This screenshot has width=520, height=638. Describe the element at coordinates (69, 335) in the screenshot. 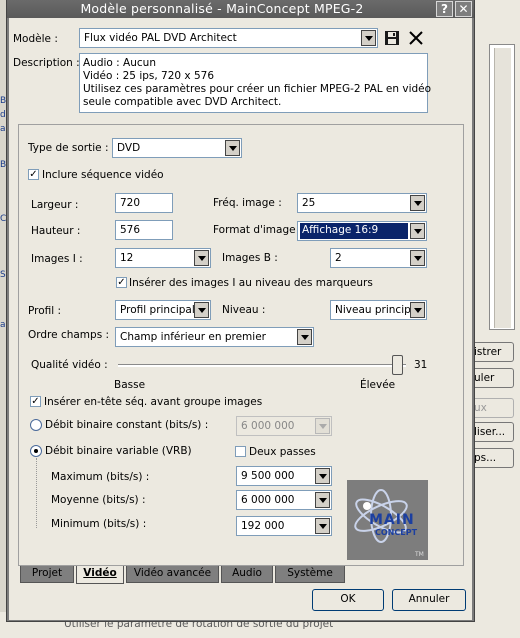

I see `field-order-label: Ordre champs :` at that location.